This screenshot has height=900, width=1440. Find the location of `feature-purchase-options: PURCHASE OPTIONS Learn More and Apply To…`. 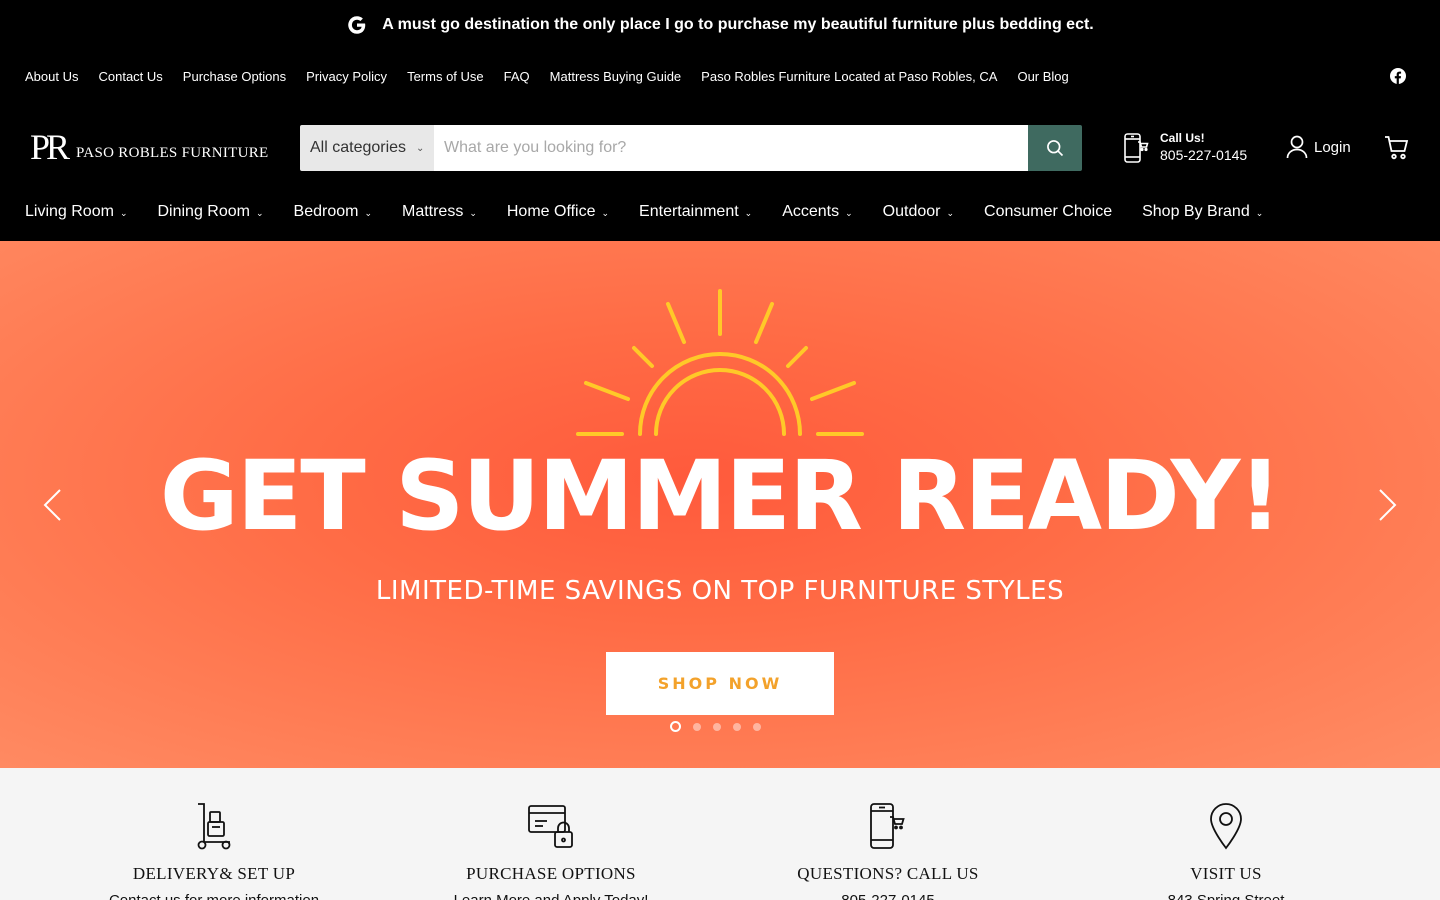

feature-purchase-options: PURCHASE OPTIONS Learn More and Apply To… is located at coordinates (551, 851).